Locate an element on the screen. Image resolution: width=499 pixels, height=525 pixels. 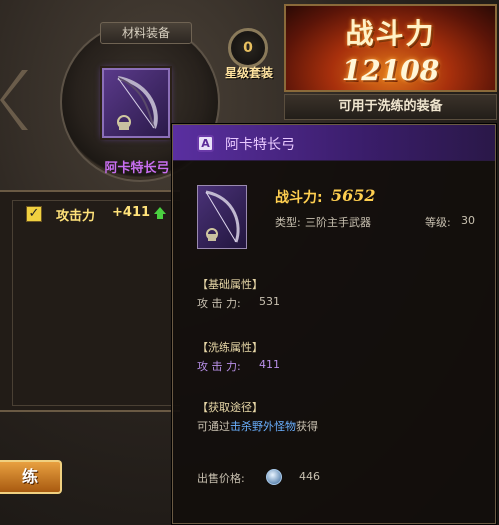
tooltip-item-name: 阿卡特长弓 is located at coordinates (260, 145).